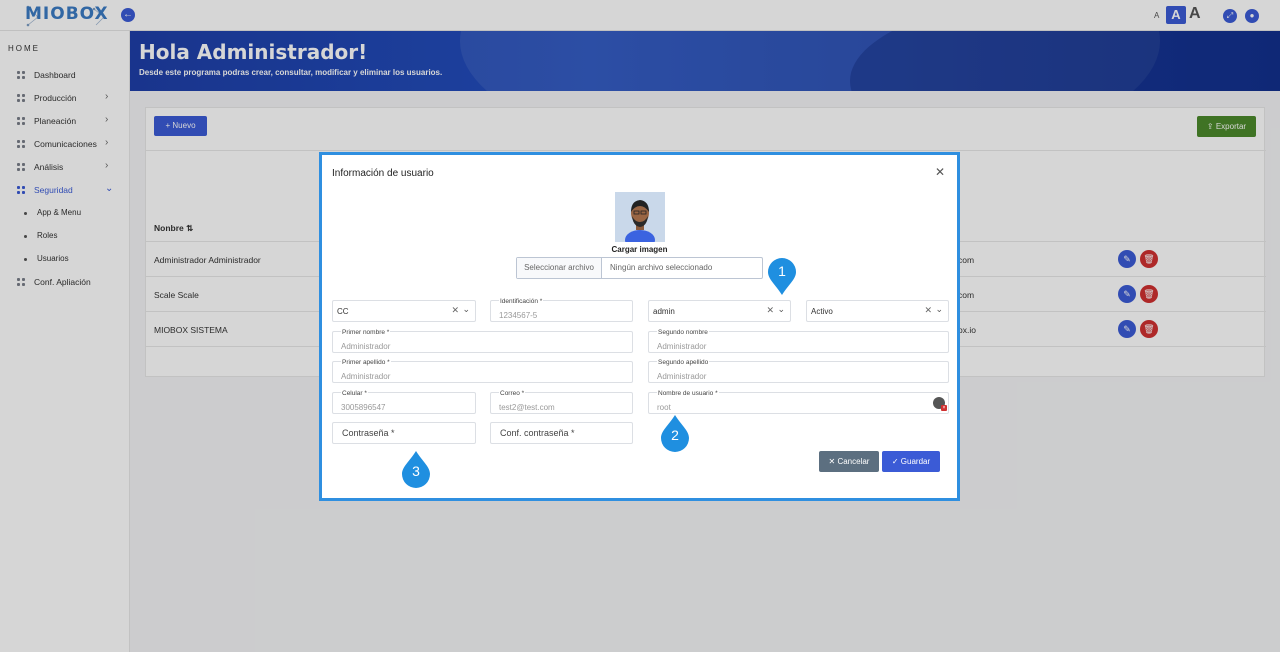 The width and height of the screenshot is (1280, 652). I want to click on document-type-value: CC, so click(343, 311).